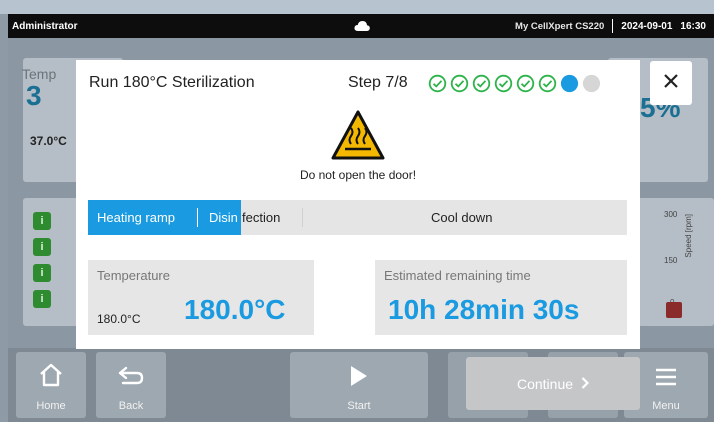  I want to click on step-progress, so click(514, 83).